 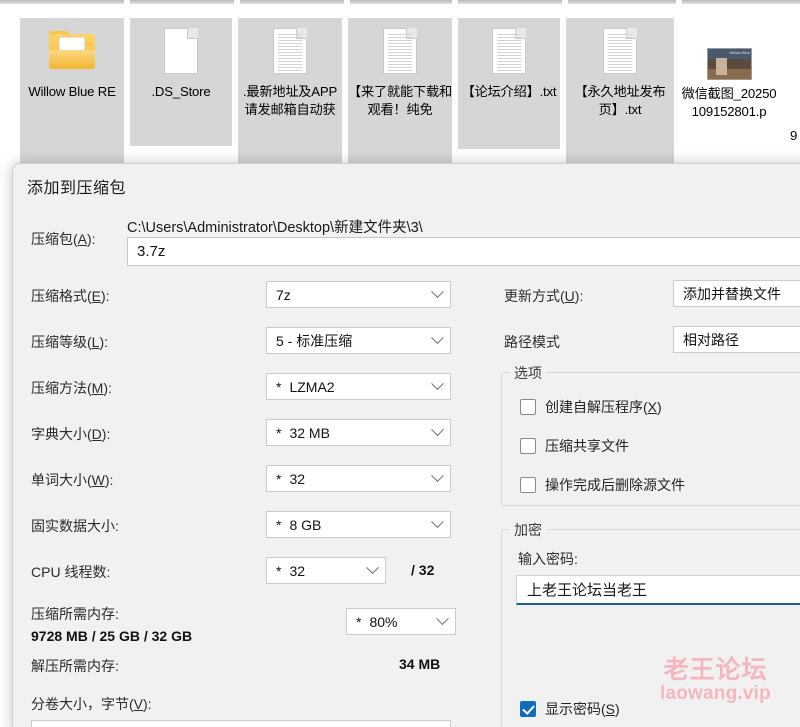 I want to click on compression-level-value: 5 - 标准压缩, so click(x=314, y=340).